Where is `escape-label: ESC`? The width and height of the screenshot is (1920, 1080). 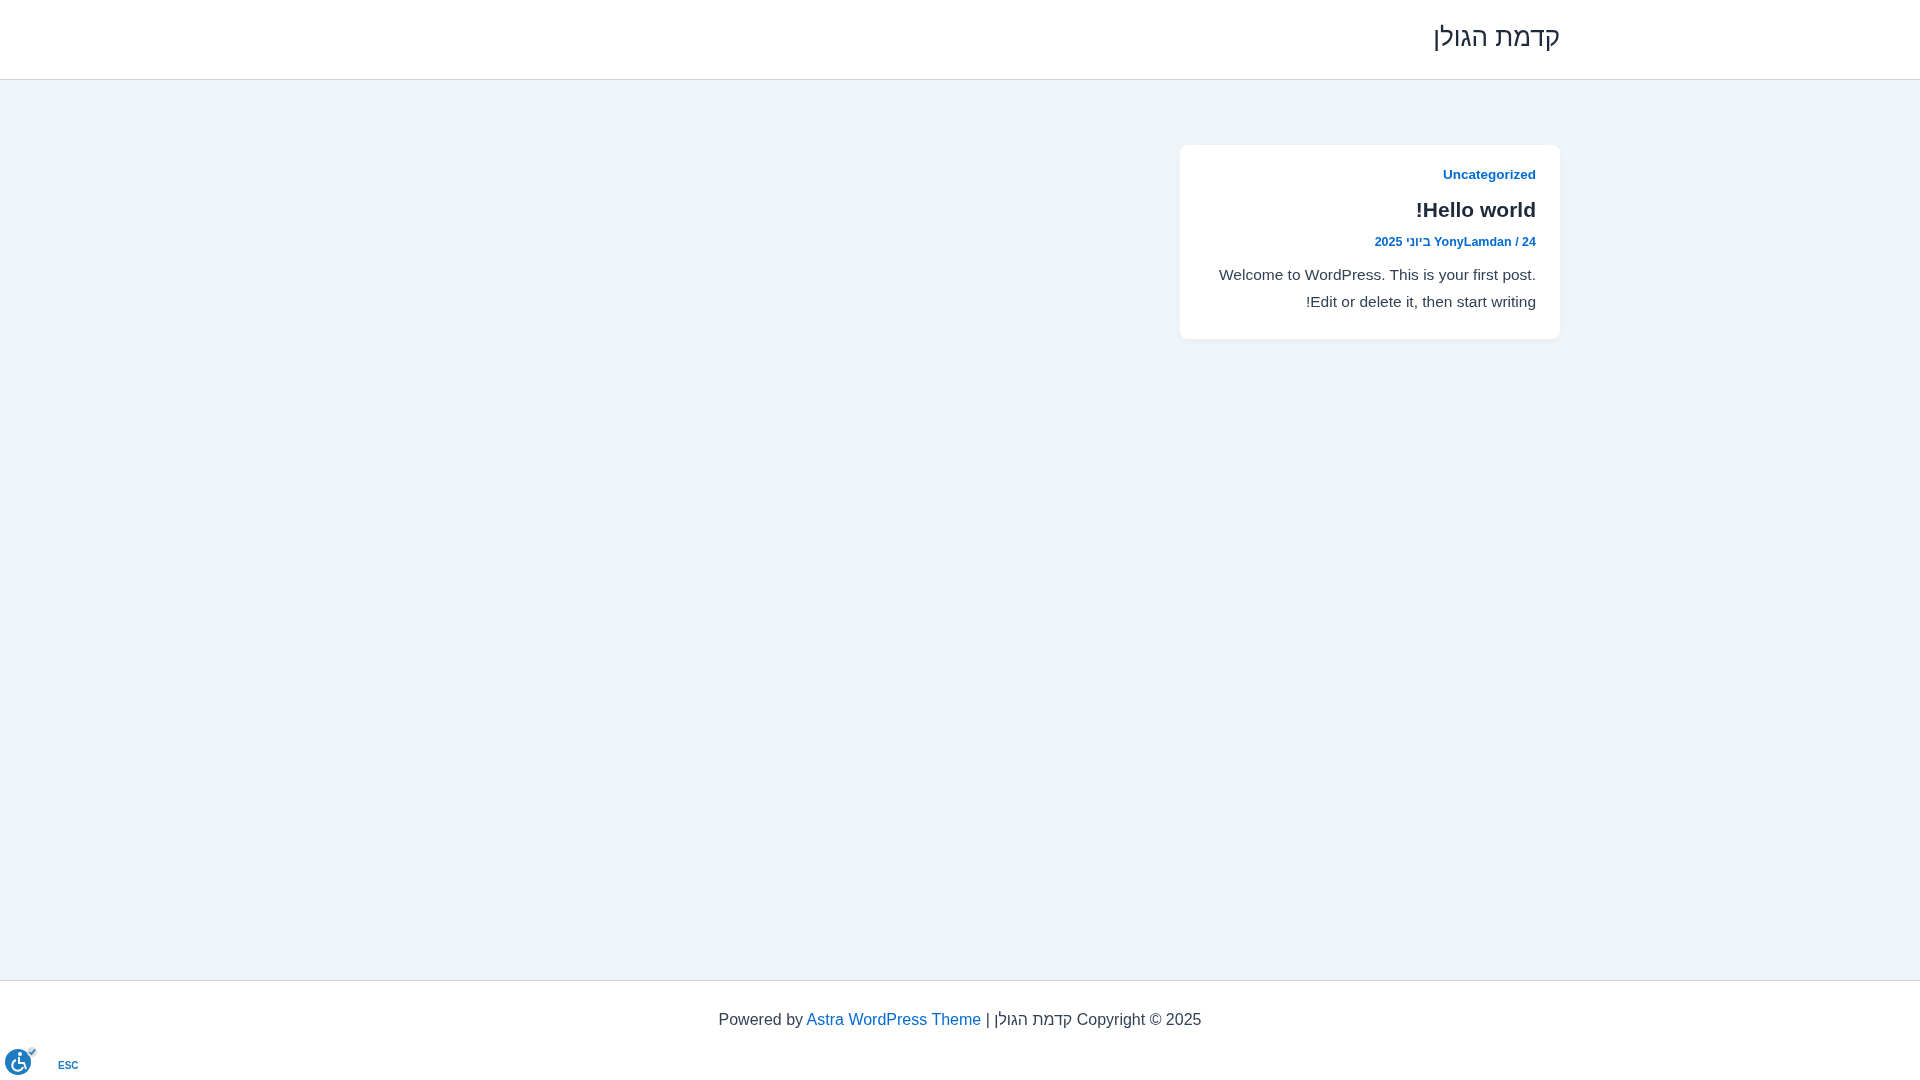
escape-label: ESC is located at coordinates (68, 1065).